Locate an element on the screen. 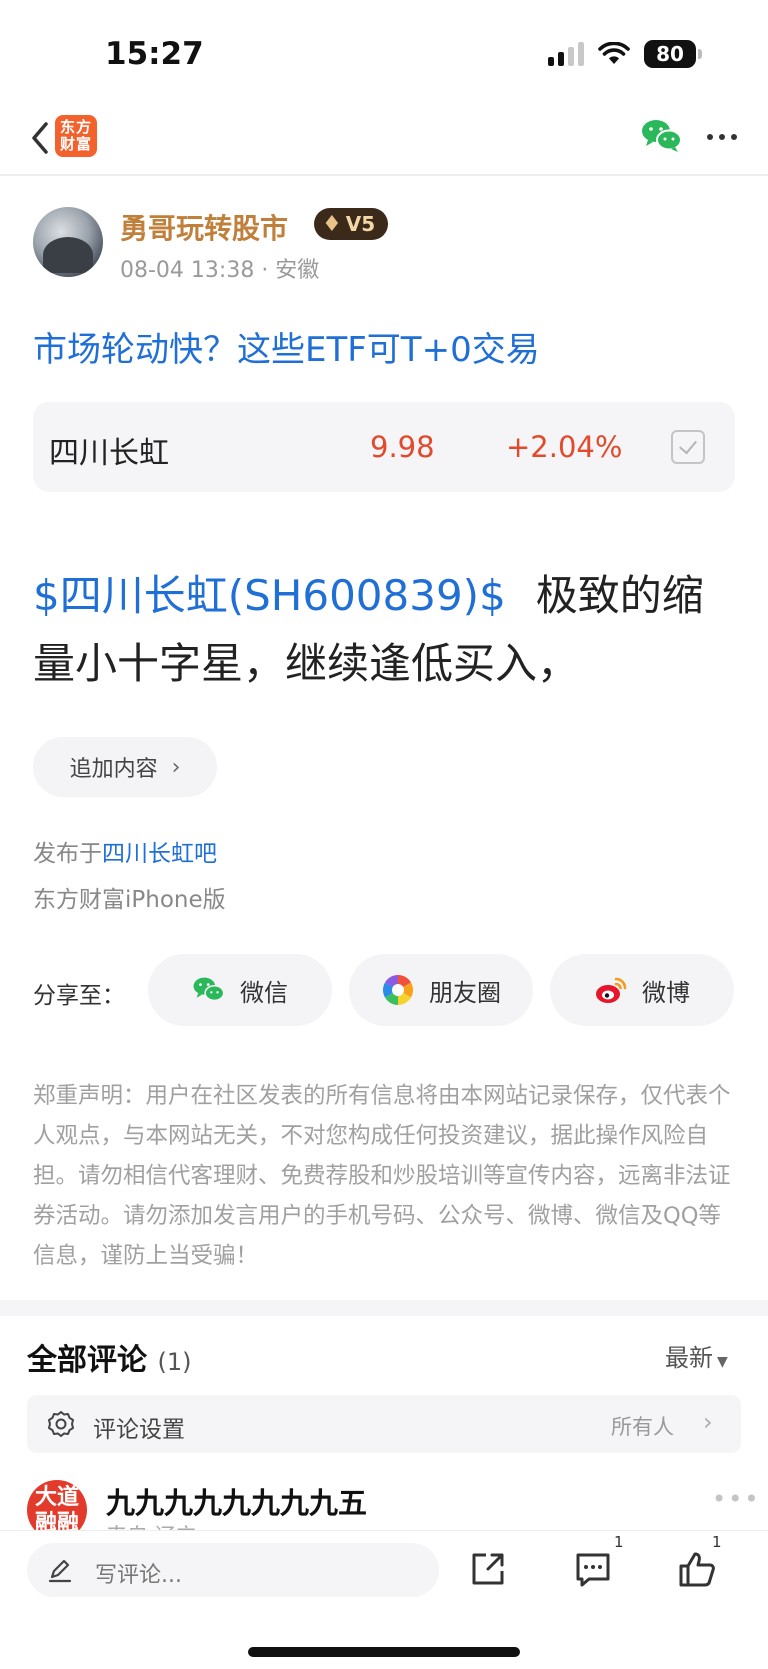 Image resolution: width=768 pixels, height=1669 pixels. nav-bar: 东方财富 is located at coordinates (384, 138).